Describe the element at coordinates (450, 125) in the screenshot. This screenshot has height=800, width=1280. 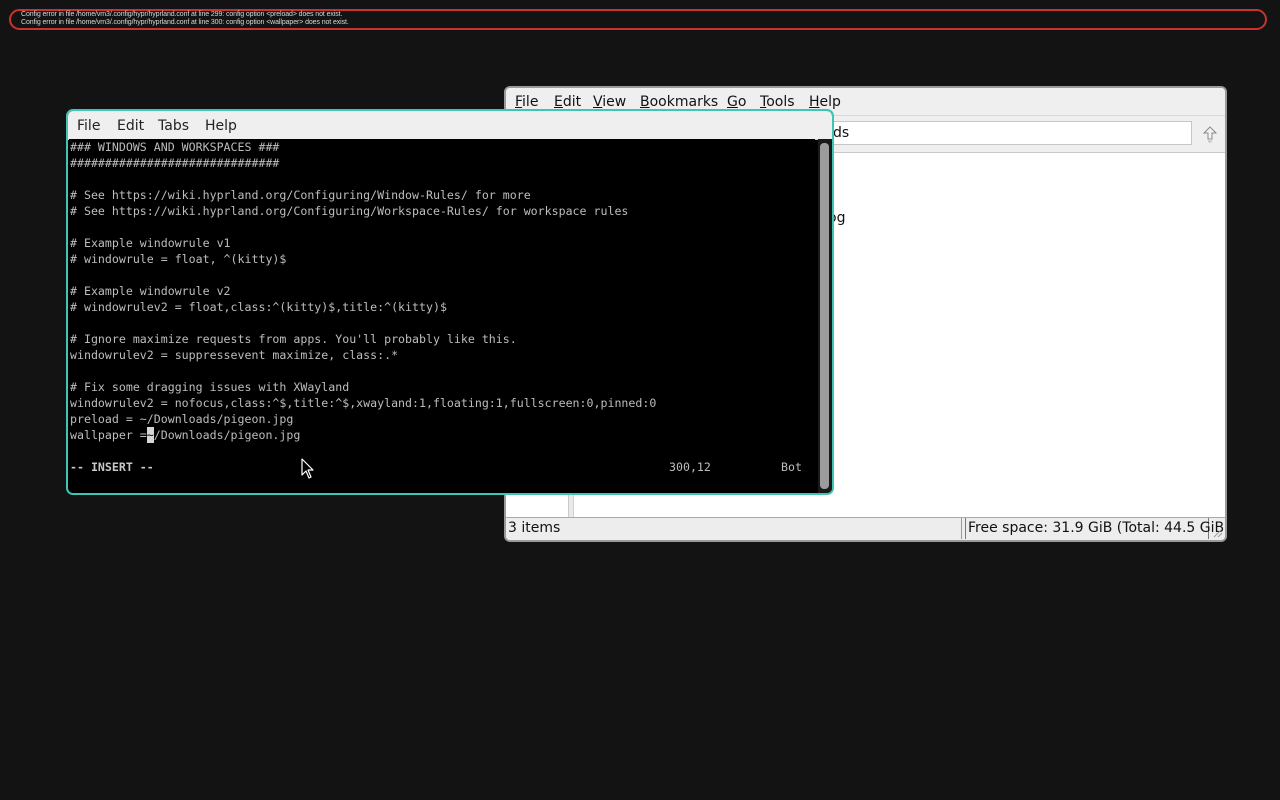
I see `terminal-menubar: File Edit Tabs Help` at that location.